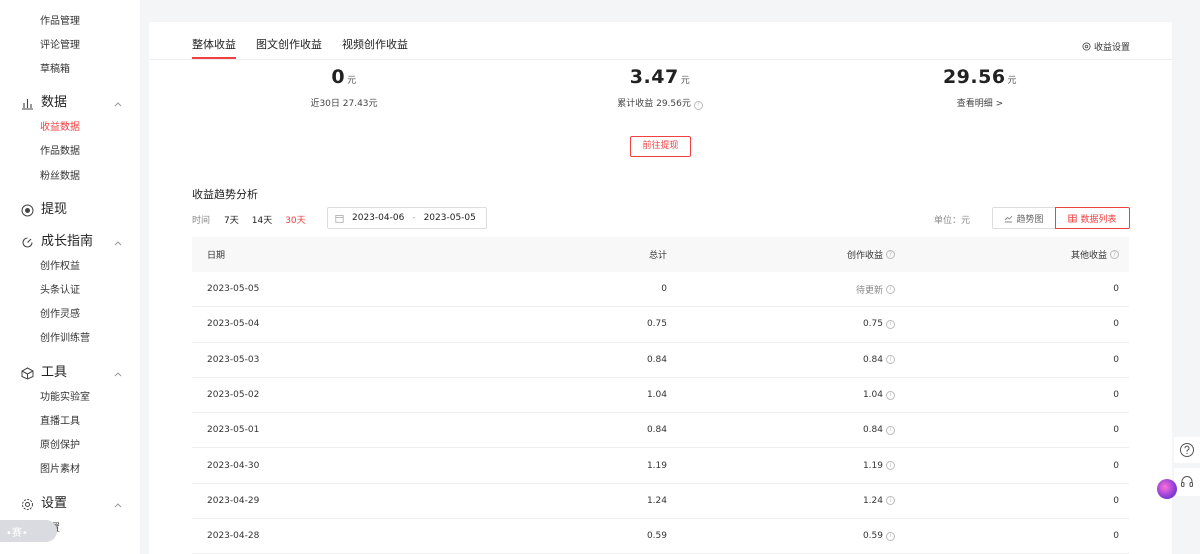 This screenshot has width=1200, height=554. Describe the element at coordinates (60, 152) in the screenshot. I see `sidebar-item-works-data: 作品数据` at that location.